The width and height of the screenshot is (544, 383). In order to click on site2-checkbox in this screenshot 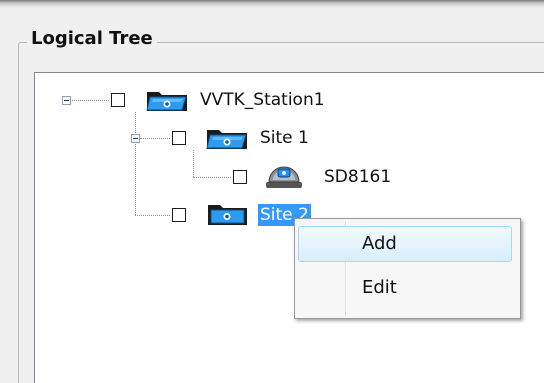, I will do `click(179, 215)`.